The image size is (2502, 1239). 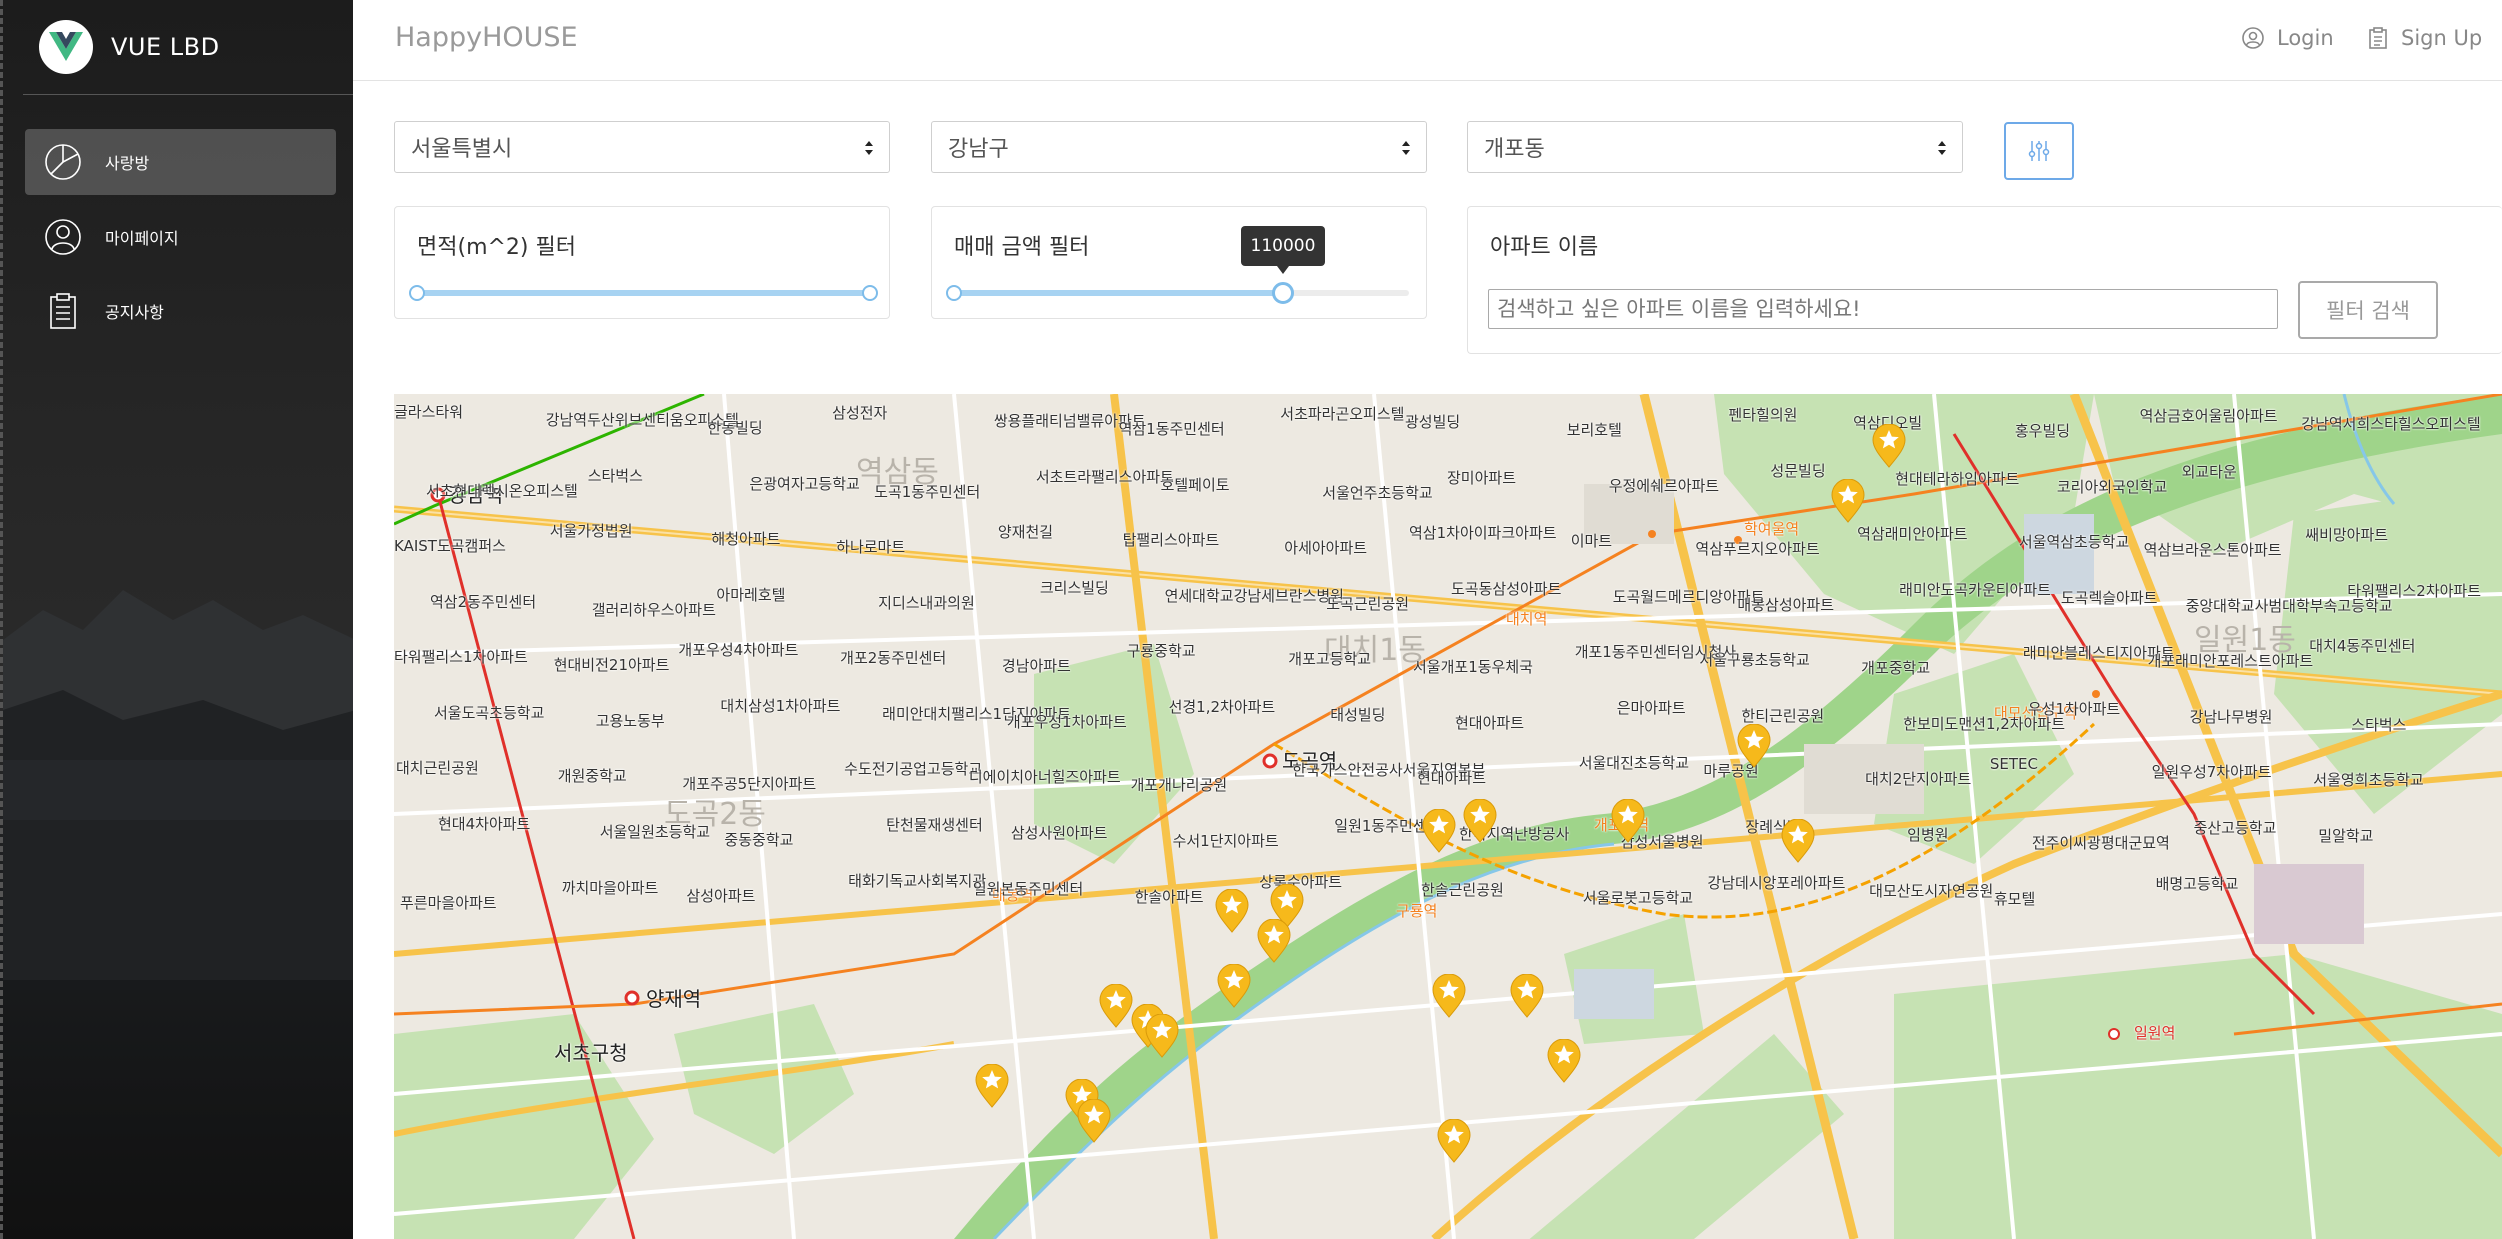 What do you see at coordinates (178, 785) in the screenshot?
I see `sidebar-background-image` at bounding box center [178, 785].